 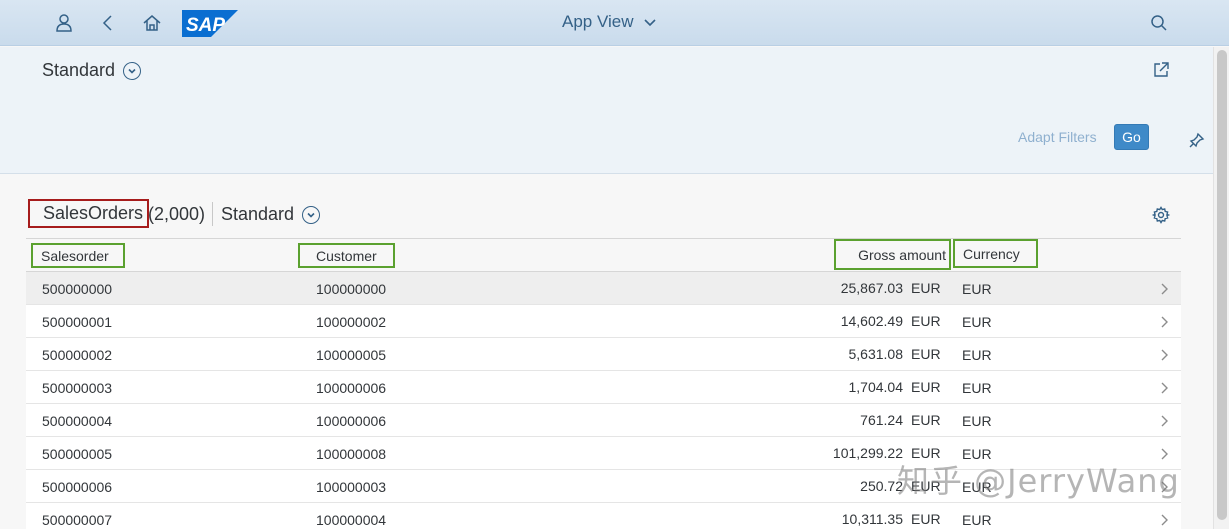 I want to click on variant-label: Standard, so click(x=79, y=70).